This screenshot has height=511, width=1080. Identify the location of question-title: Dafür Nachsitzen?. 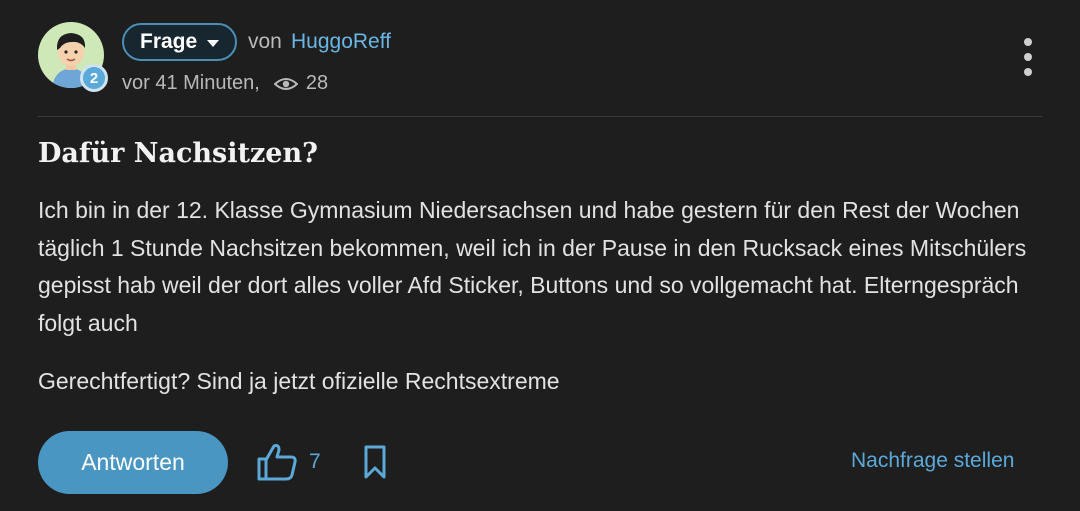
(178, 153).